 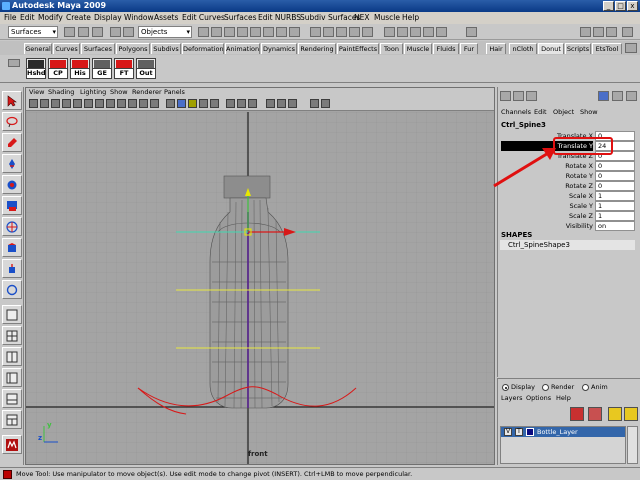 I want to click on viewport-options-icon, so click(x=325, y=103).